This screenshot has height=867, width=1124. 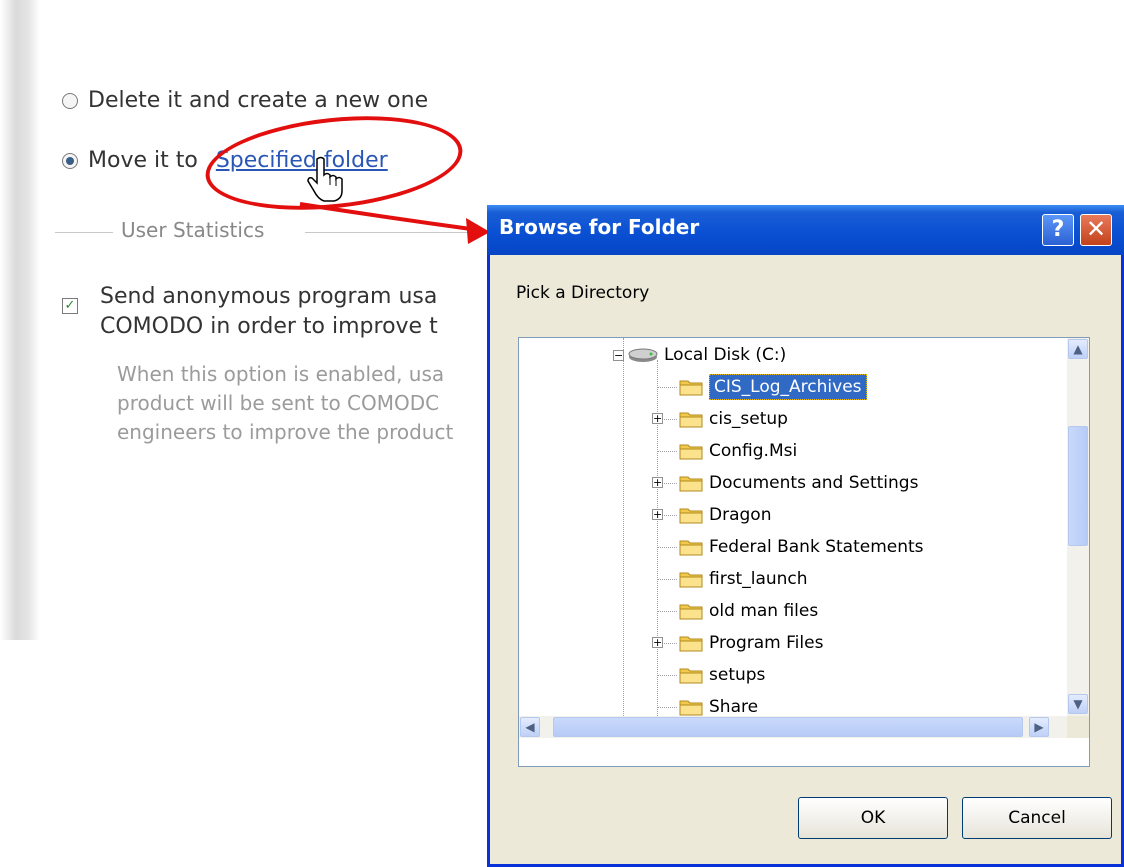 What do you see at coordinates (814, 483) in the screenshot?
I see `tree-node-label: Documents and Settings` at bounding box center [814, 483].